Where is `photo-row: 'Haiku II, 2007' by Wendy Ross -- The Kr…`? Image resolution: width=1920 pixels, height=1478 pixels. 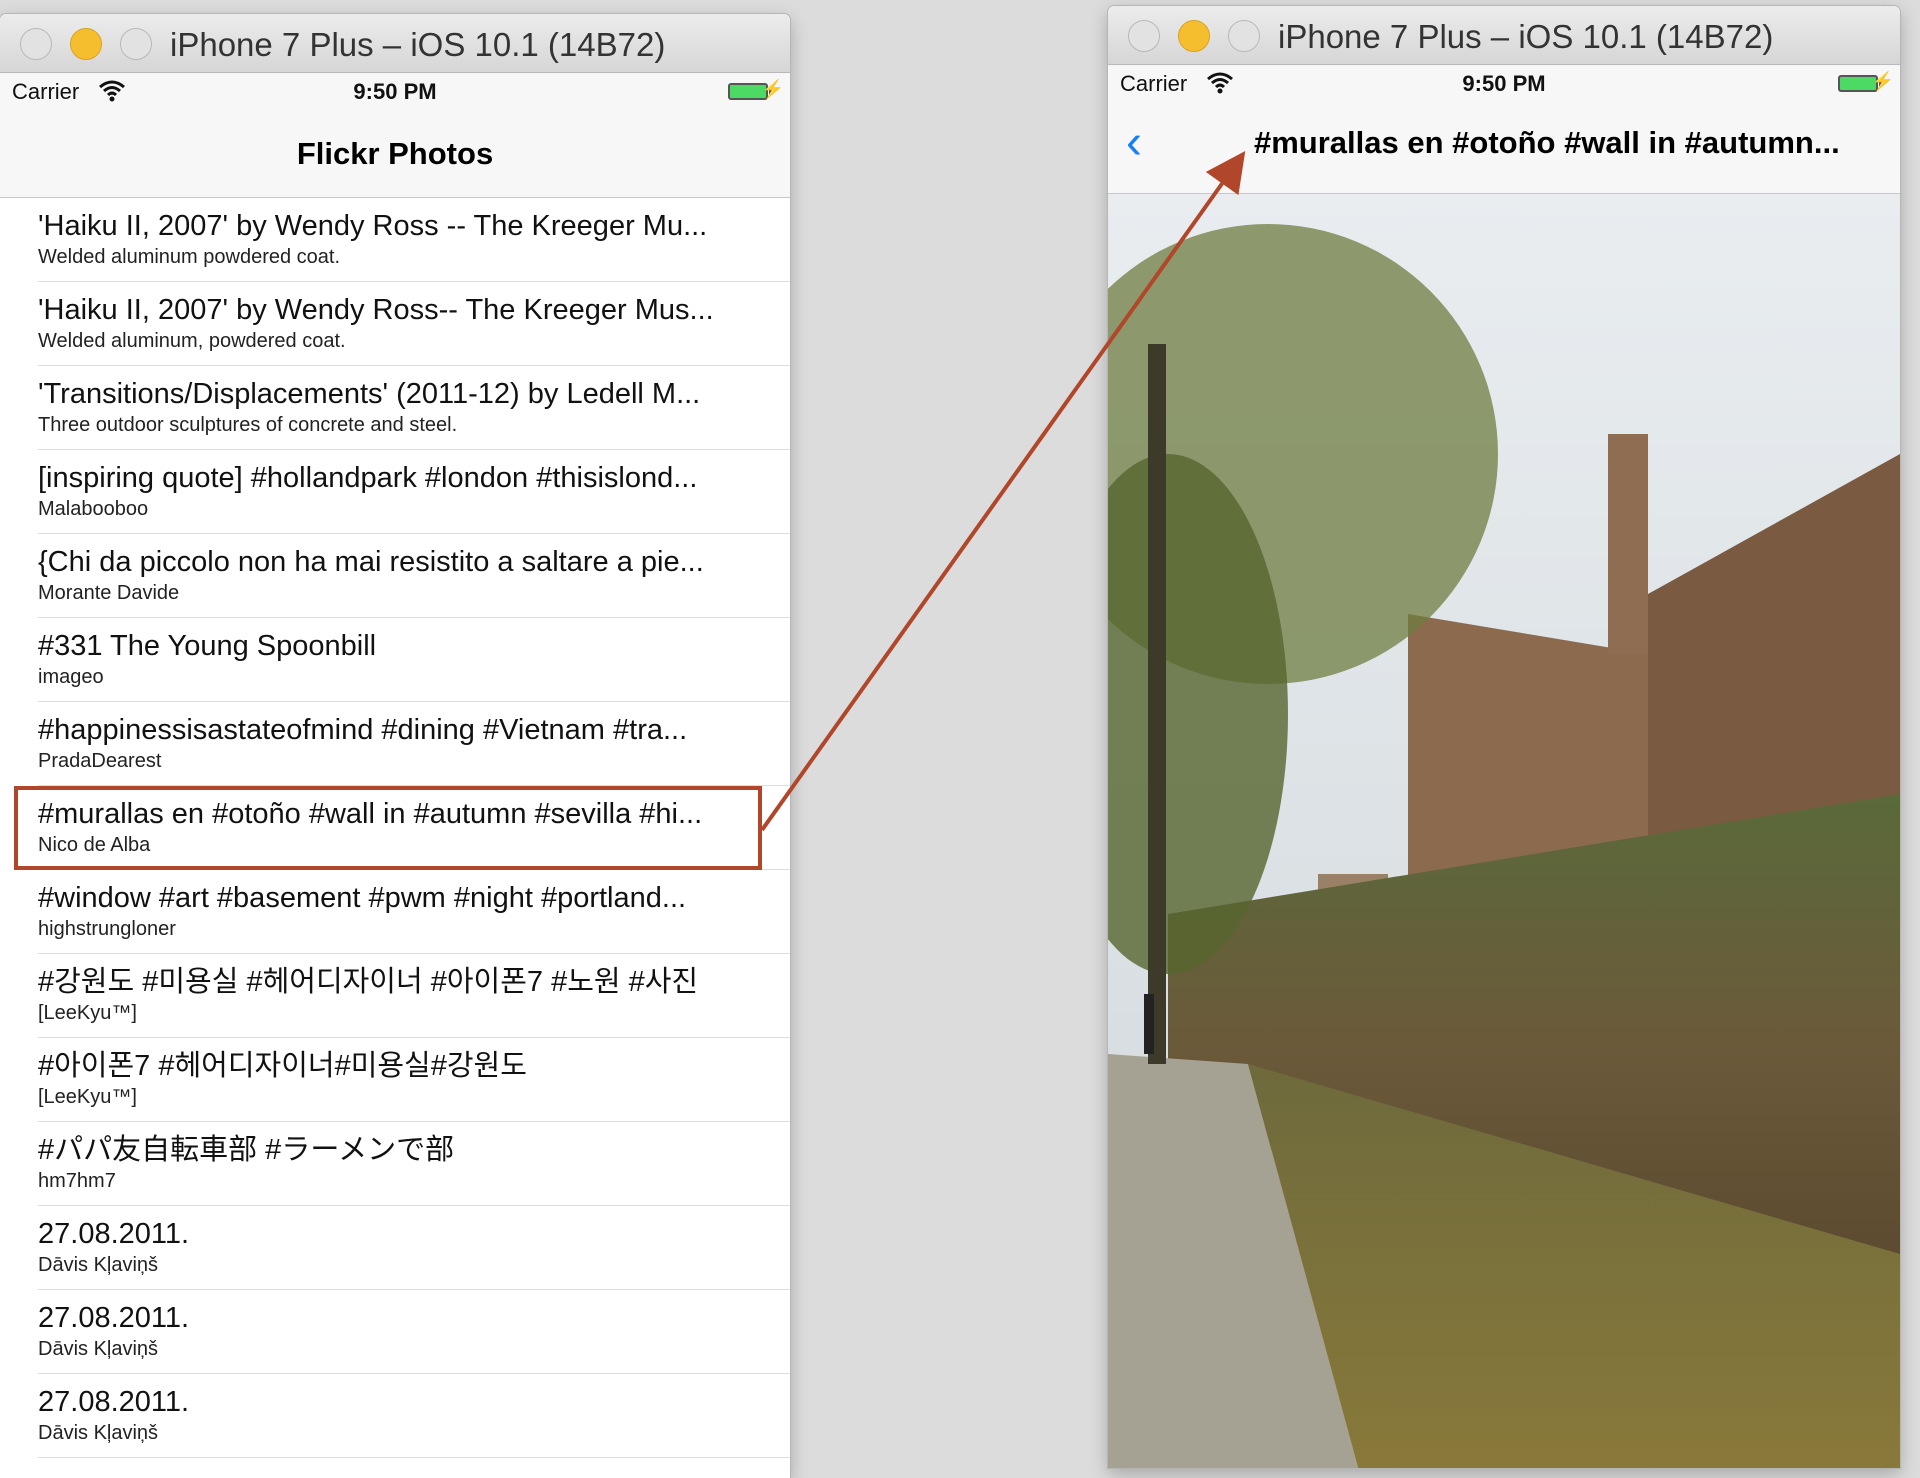
photo-row: 'Haiku II, 2007' by Wendy Ross -- The Kr… is located at coordinates (414, 240).